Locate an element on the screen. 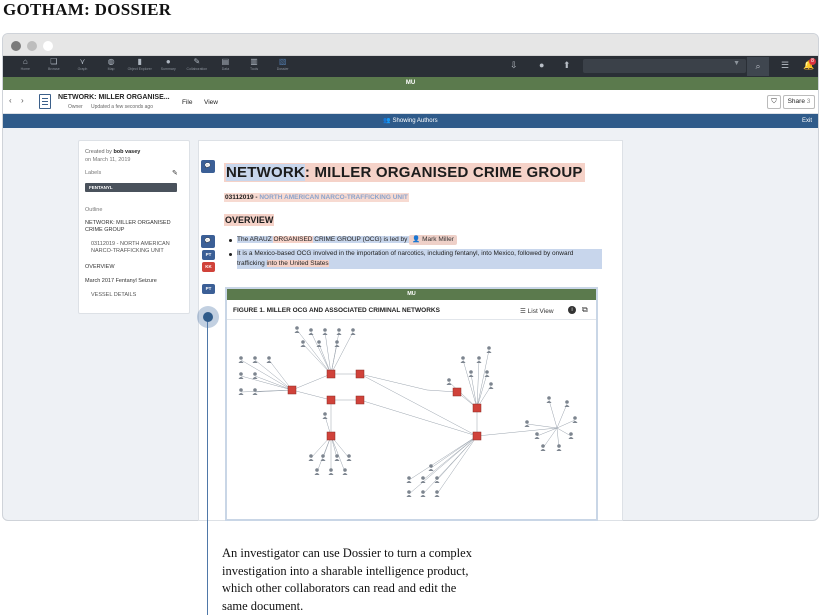 The height and width of the screenshot is (615, 820). outline-item: OVERVIEW is located at coordinates (135, 267).